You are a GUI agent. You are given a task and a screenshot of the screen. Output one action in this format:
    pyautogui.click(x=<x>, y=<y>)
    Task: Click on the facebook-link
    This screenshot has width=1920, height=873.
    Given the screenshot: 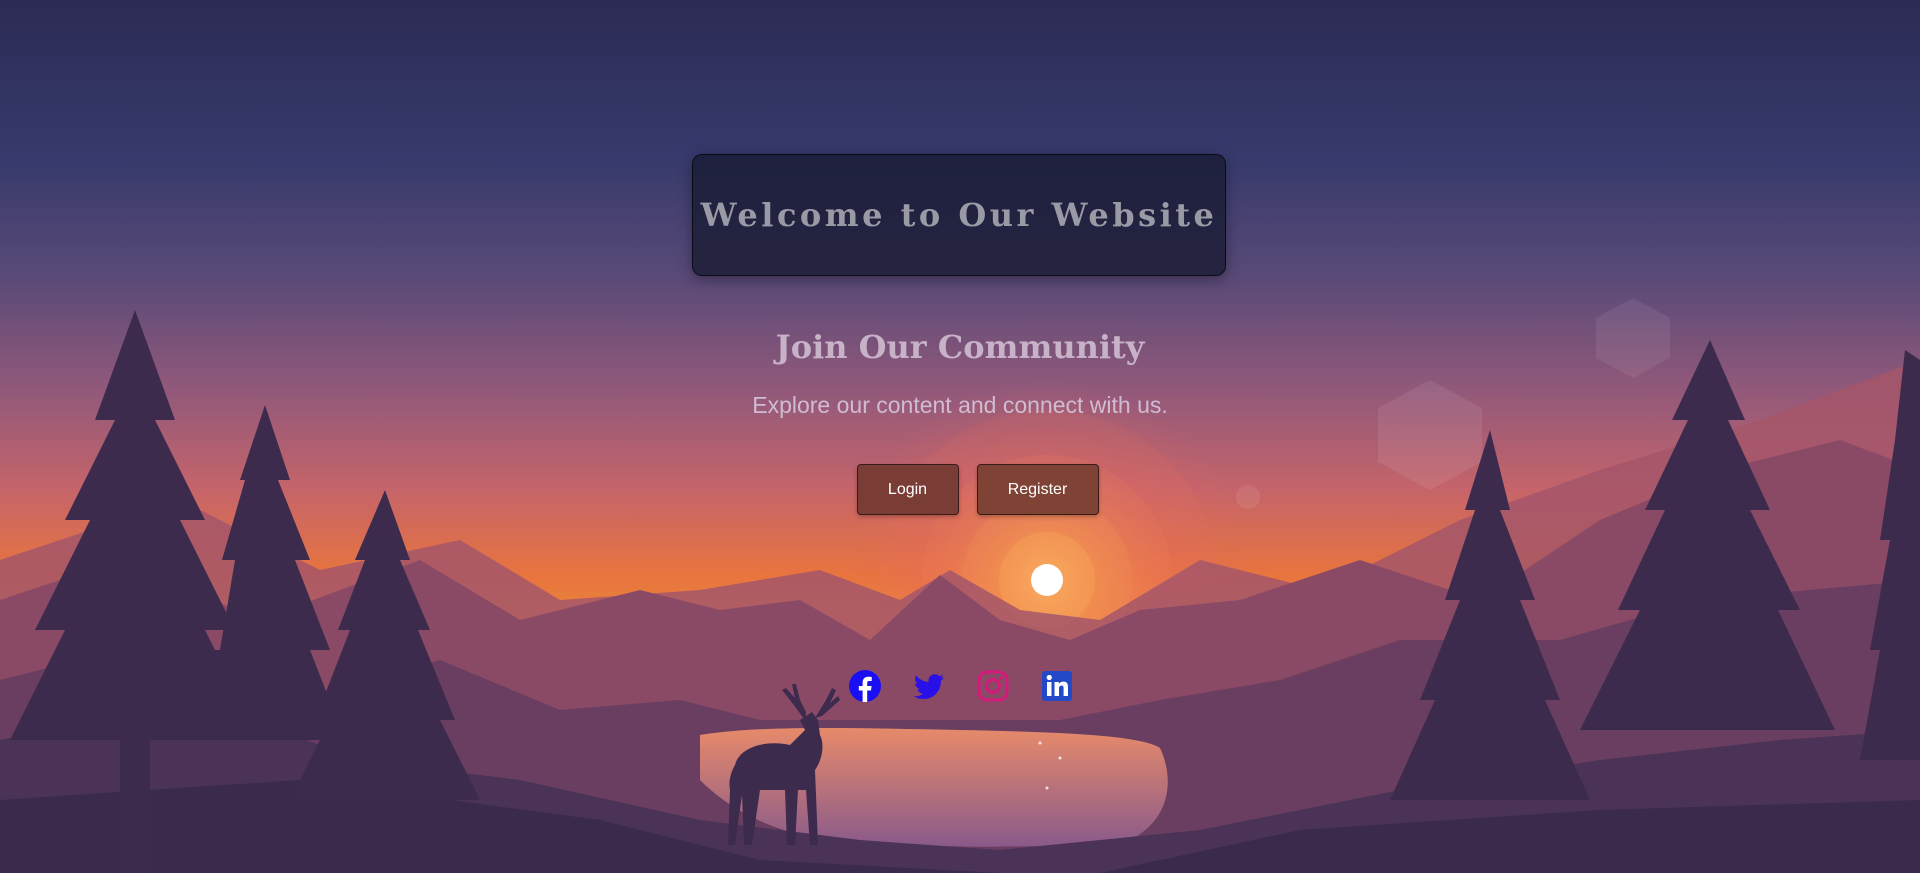 What is the action you would take?
    pyautogui.click(x=865, y=686)
    